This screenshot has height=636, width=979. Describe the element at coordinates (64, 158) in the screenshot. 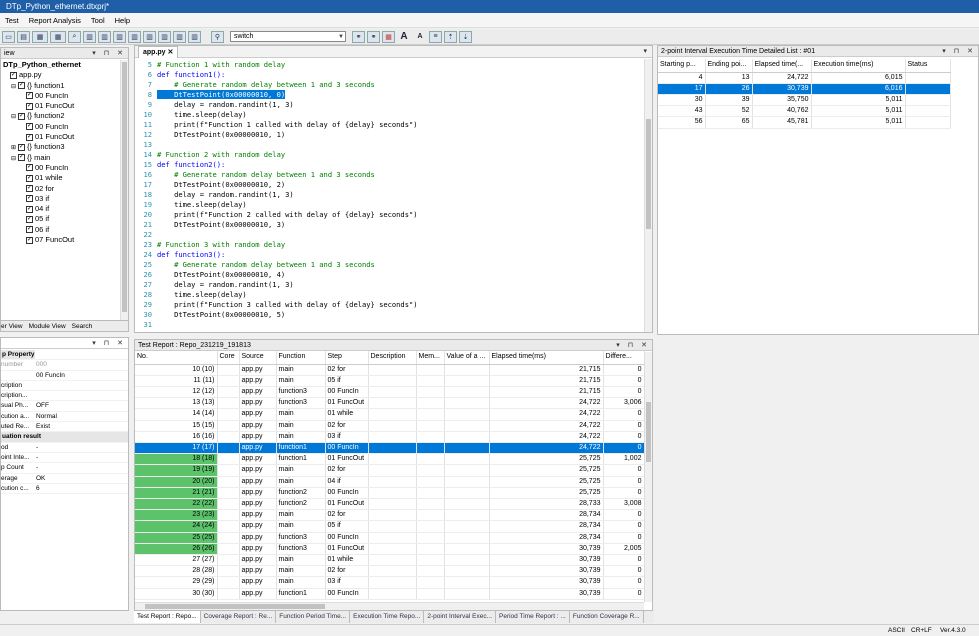

I see `tree-item: ⊟ ✓{} main` at that location.